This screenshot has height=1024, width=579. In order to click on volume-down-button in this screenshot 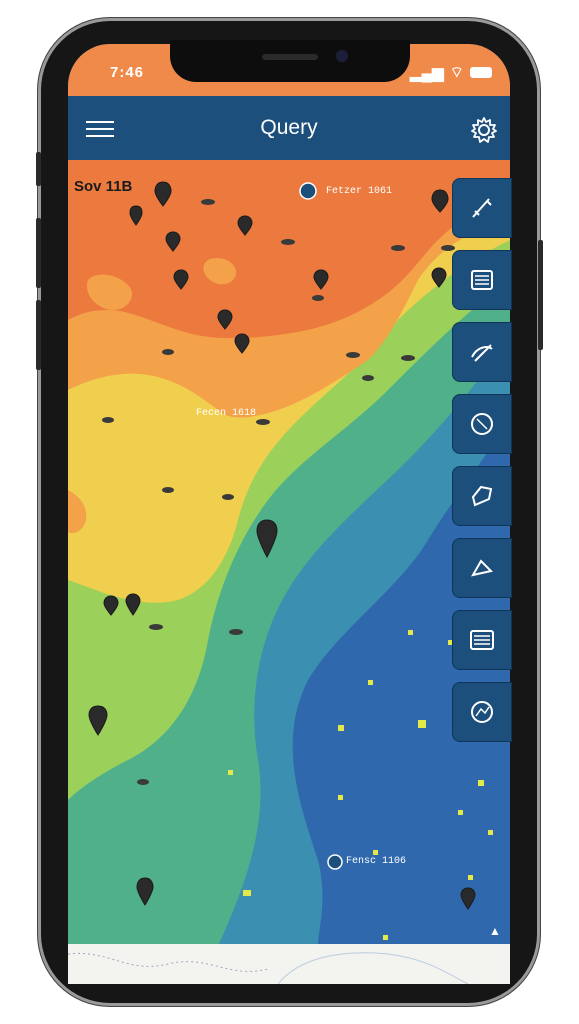, I will do `click(38, 335)`.